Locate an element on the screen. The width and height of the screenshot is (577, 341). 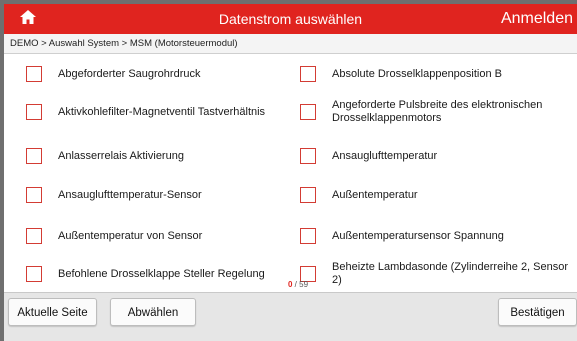
list-item: Außentemperatur von Sensor is located at coordinates (114, 236).